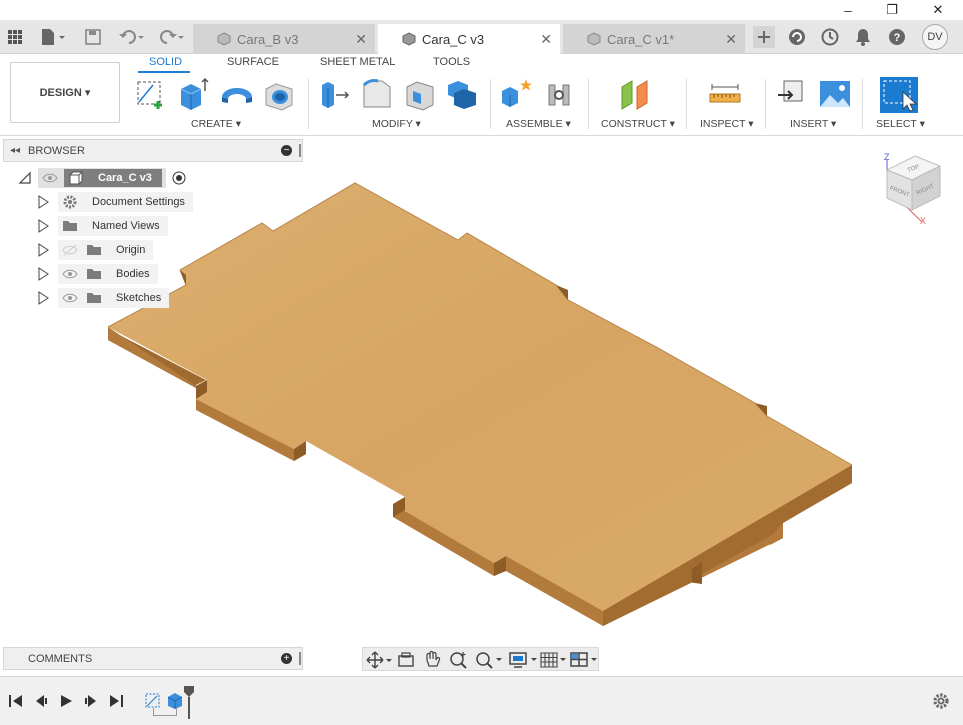 This screenshot has width=963, height=725. I want to click on collapse-icon: −, so click(286, 150).